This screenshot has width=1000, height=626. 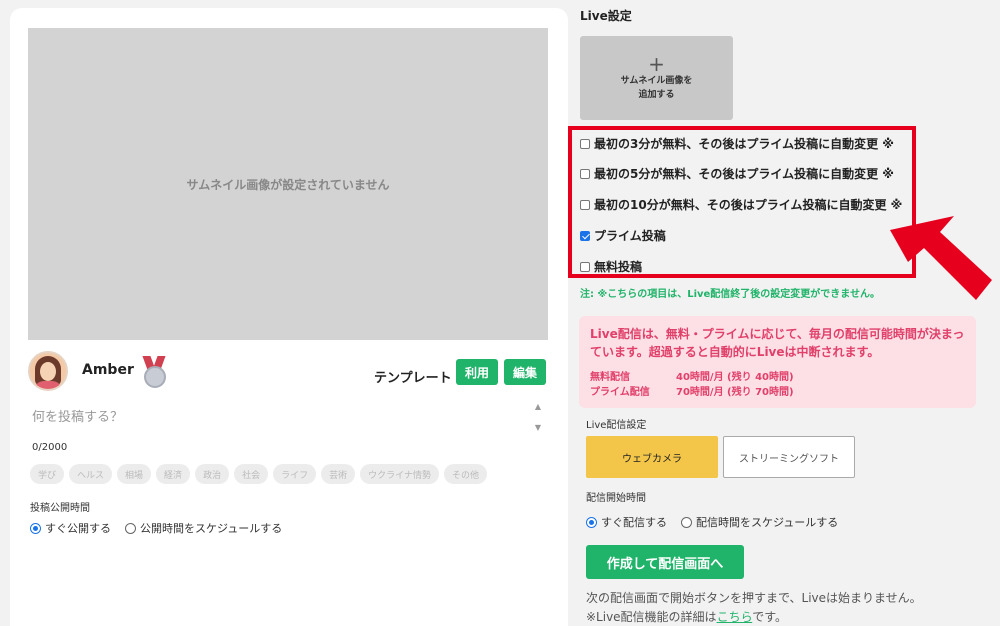 I want to click on scroll-down-icon: ▼, so click(x=538, y=427).